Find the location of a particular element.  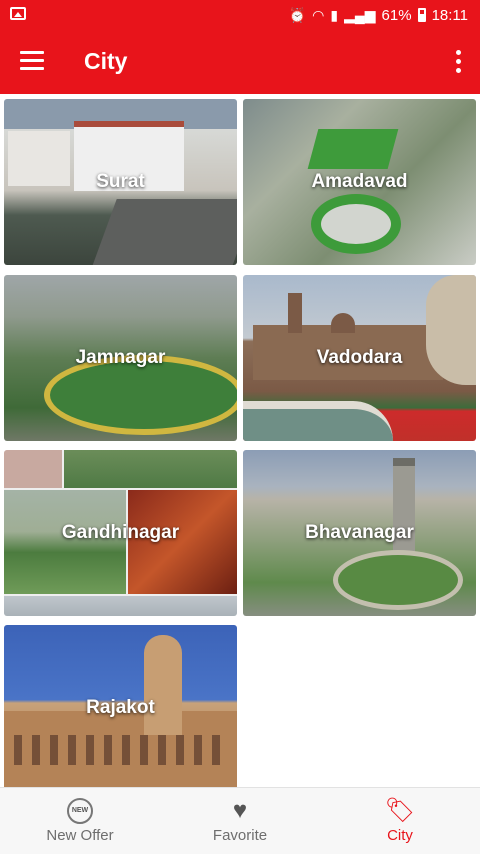

city-name: Rajakot is located at coordinates (120, 707).